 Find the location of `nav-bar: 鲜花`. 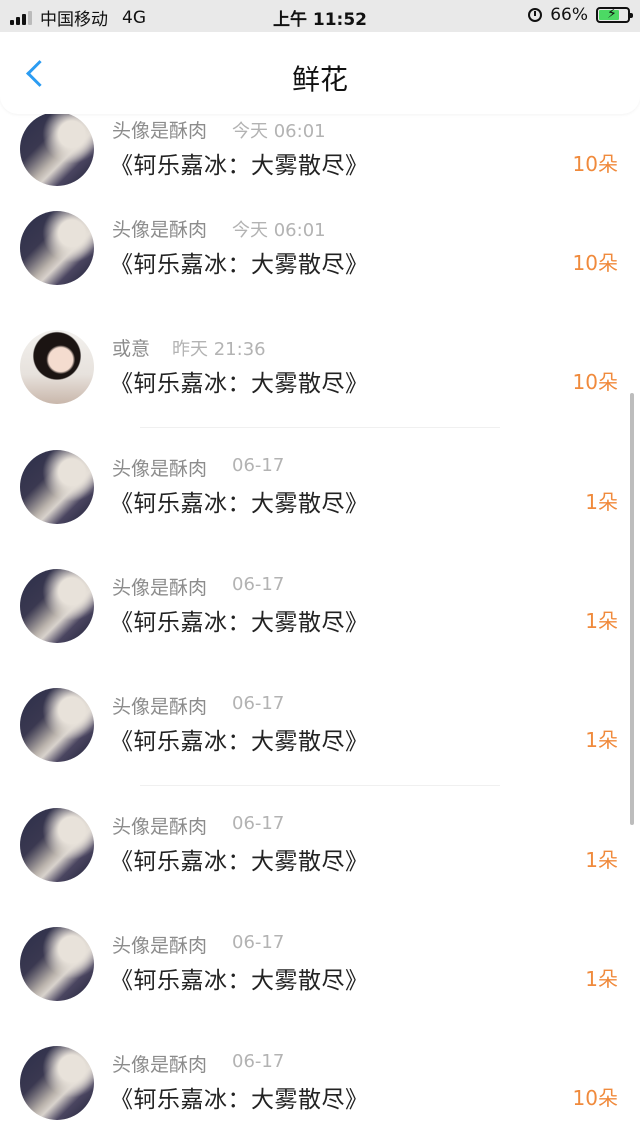

nav-bar: 鲜花 is located at coordinates (320, 73).